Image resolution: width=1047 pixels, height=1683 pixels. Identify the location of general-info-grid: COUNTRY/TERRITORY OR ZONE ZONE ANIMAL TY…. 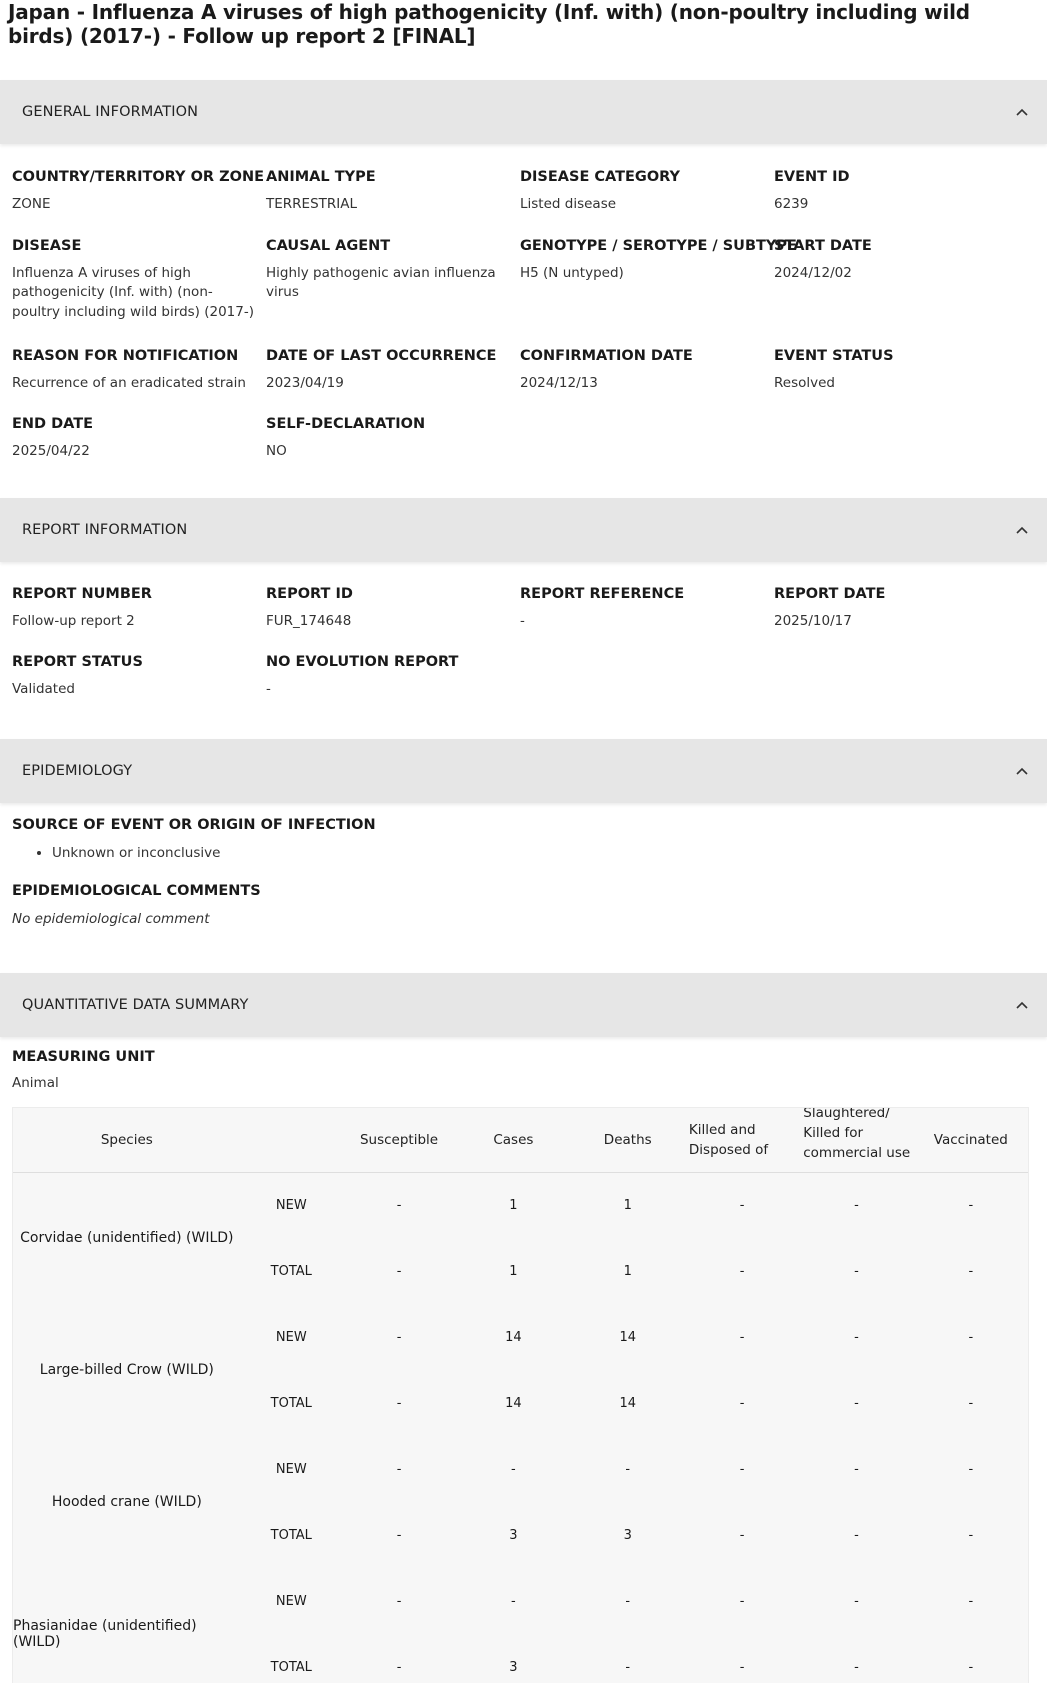
(523, 191).